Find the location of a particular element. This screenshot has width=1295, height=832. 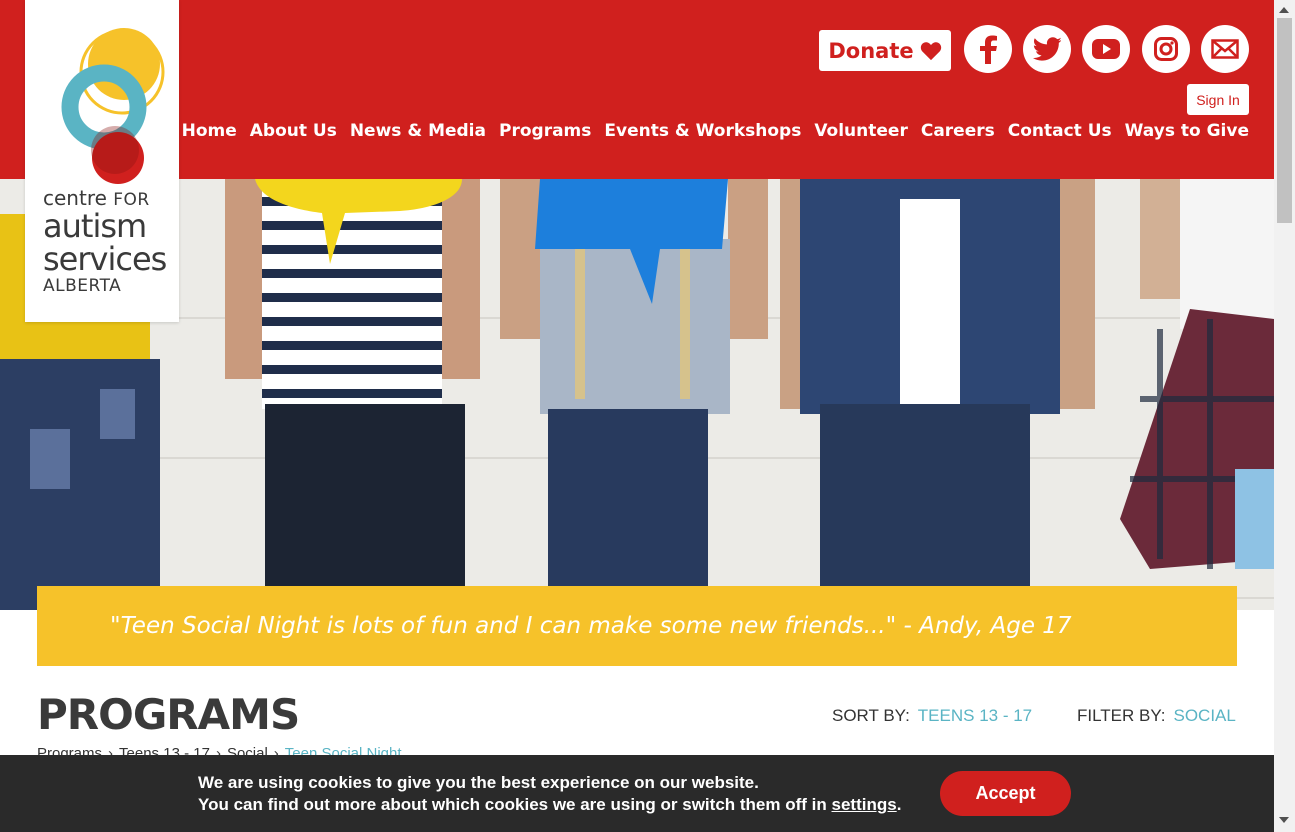

page-title: PROGRAMS is located at coordinates (168, 714).